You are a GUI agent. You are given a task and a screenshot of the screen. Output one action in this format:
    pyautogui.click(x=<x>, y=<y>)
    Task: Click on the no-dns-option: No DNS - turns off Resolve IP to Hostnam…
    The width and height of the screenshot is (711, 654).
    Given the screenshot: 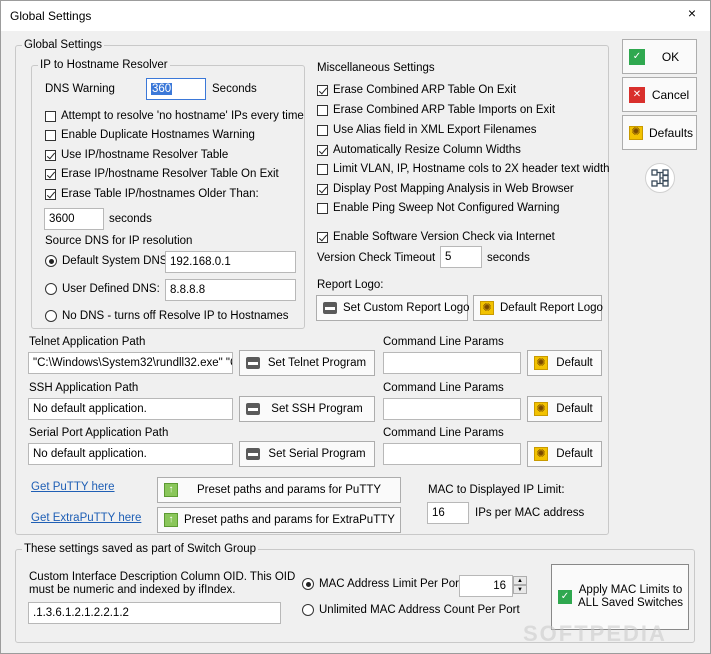 What is the action you would take?
    pyautogui.click(x=166, y=316)
    